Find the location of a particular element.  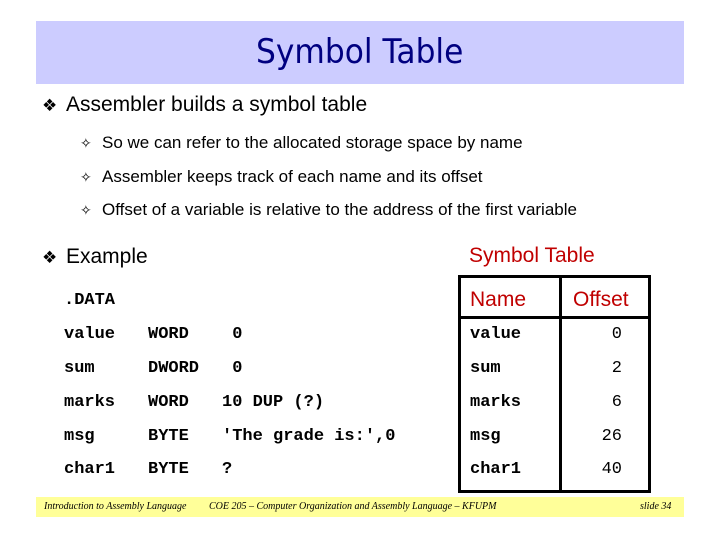

code-var-name: char1 is located at coordinates (90, 469).